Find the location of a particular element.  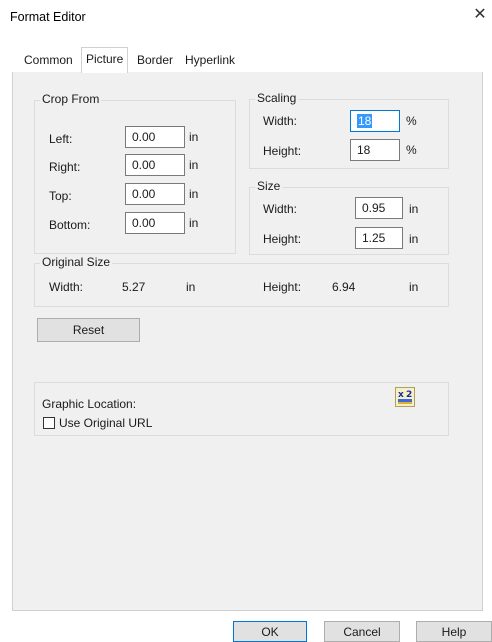

original-size-legend: Original Size is located at coordinates (76, 262).